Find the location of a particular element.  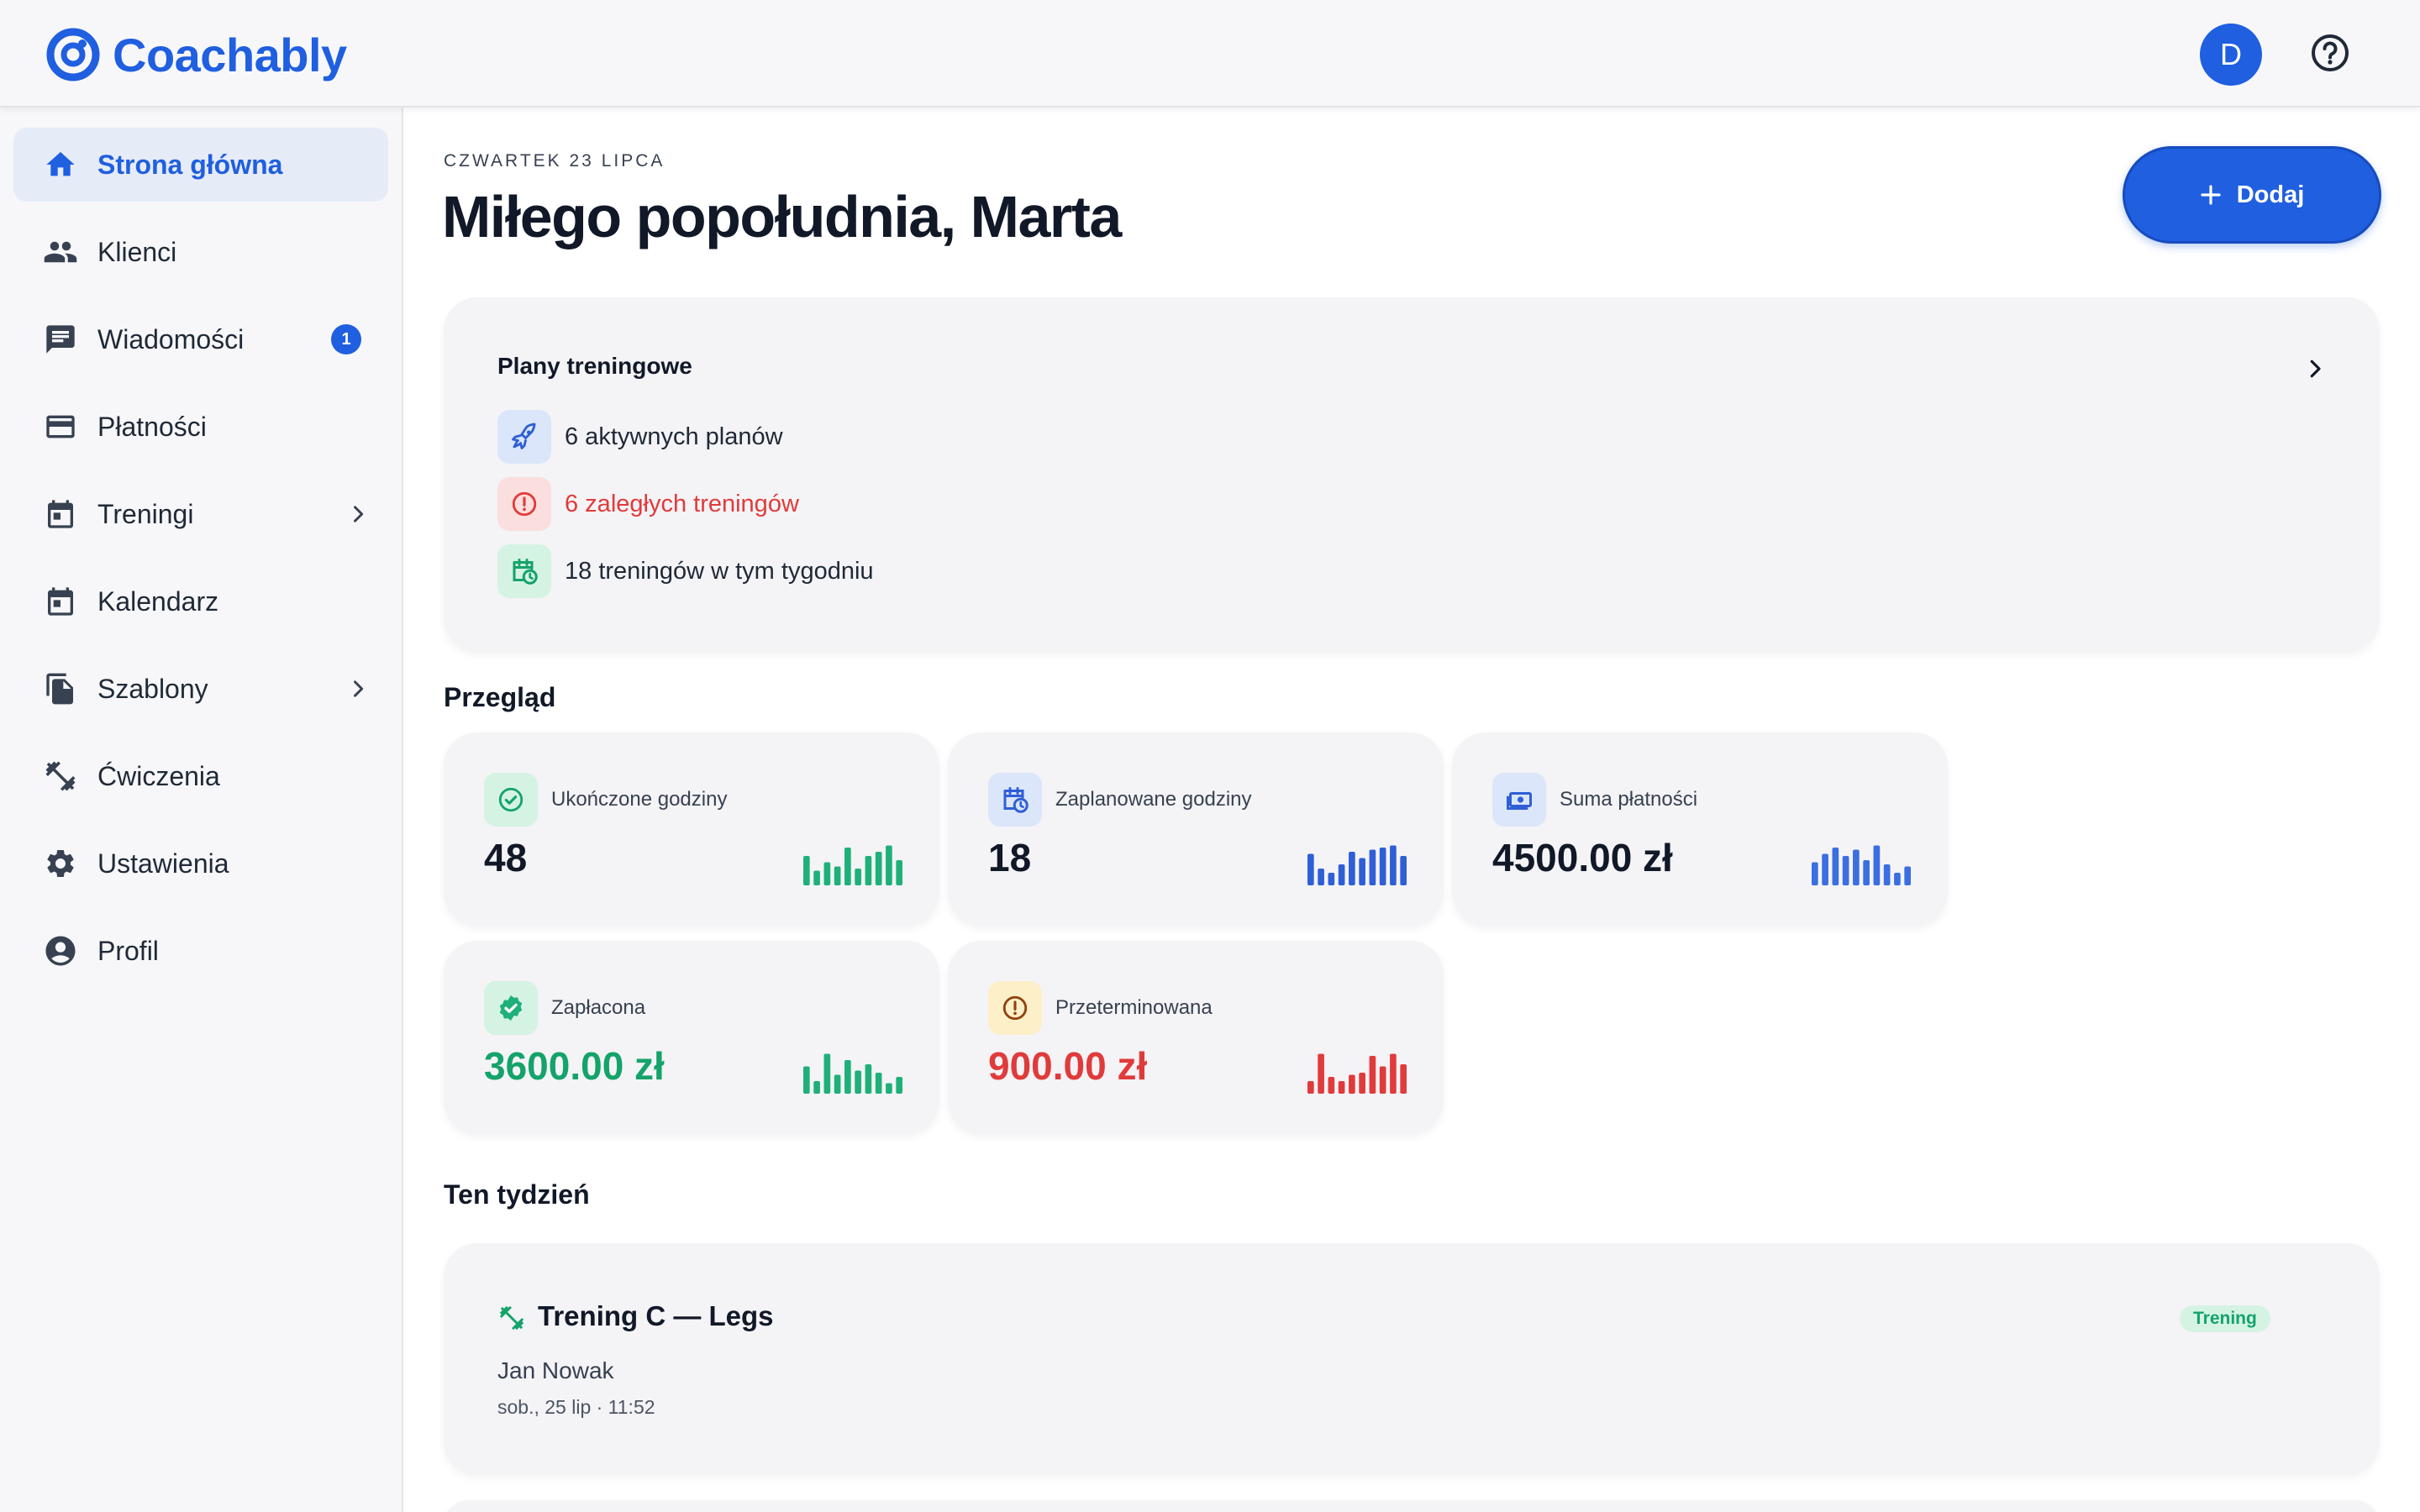

plan-row-week: 18 treningów w tym tygodniu is located at coordinates (686, 571).